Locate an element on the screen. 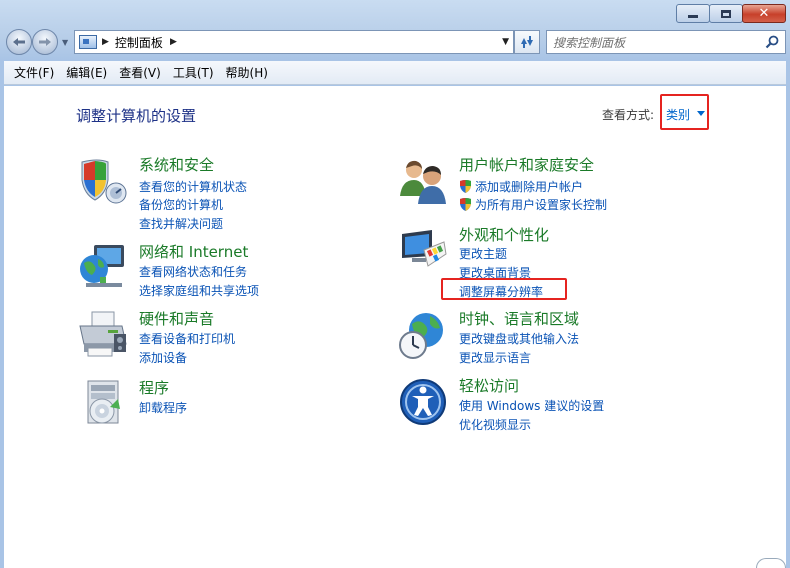 This screenshot has height=568, width=790. forward-button is located at coordinates (45, 42).